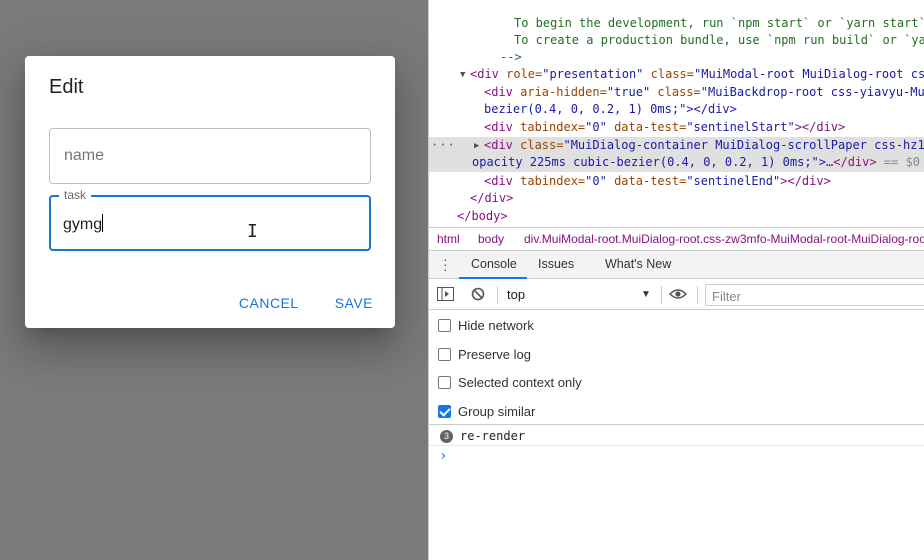 Image resolution: width=924 pixels, height=560 pixels. I want to click on tab-issues: Issues, so click(556, 264).